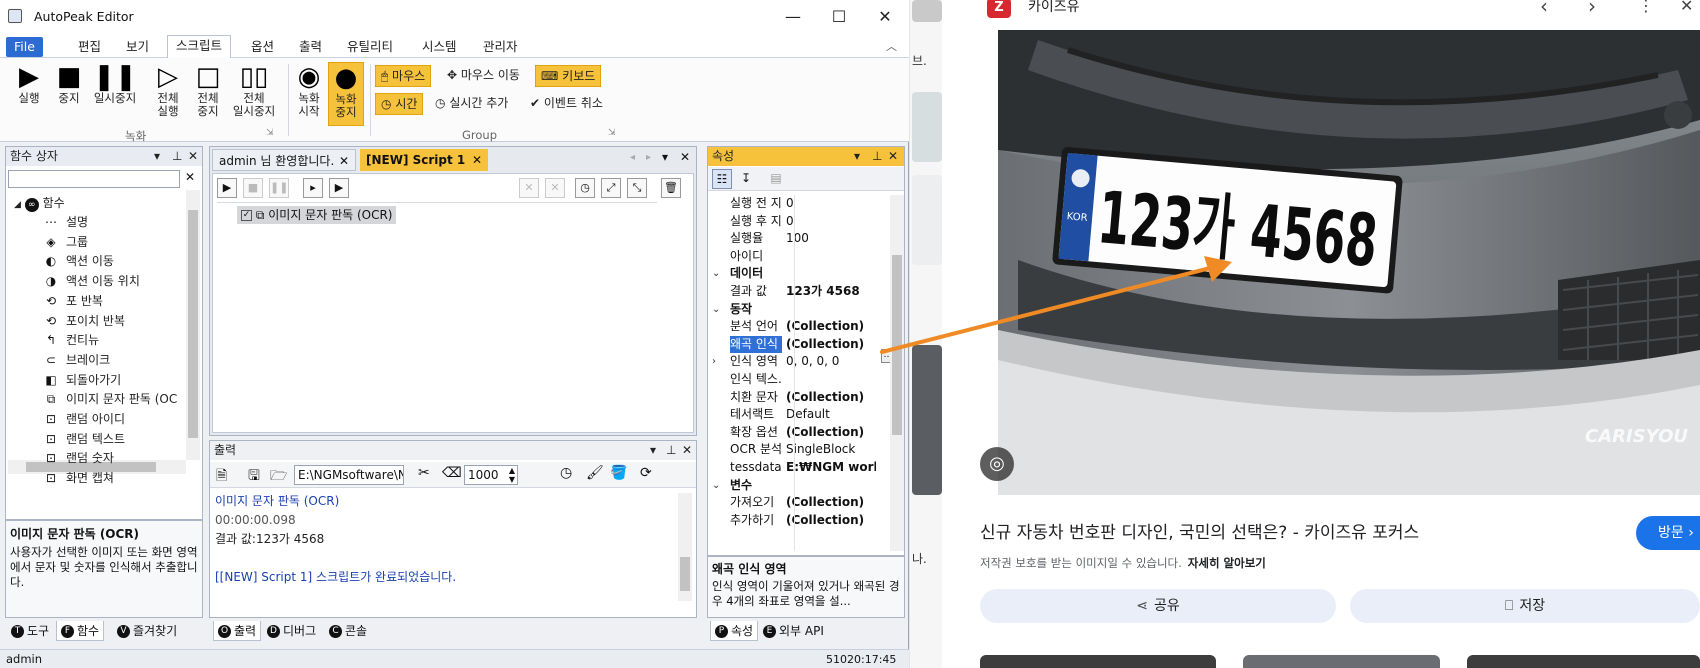 The height and width of the screenshot is (668, 1700). I want to click on menu-output: 출력, so click(310, 47).